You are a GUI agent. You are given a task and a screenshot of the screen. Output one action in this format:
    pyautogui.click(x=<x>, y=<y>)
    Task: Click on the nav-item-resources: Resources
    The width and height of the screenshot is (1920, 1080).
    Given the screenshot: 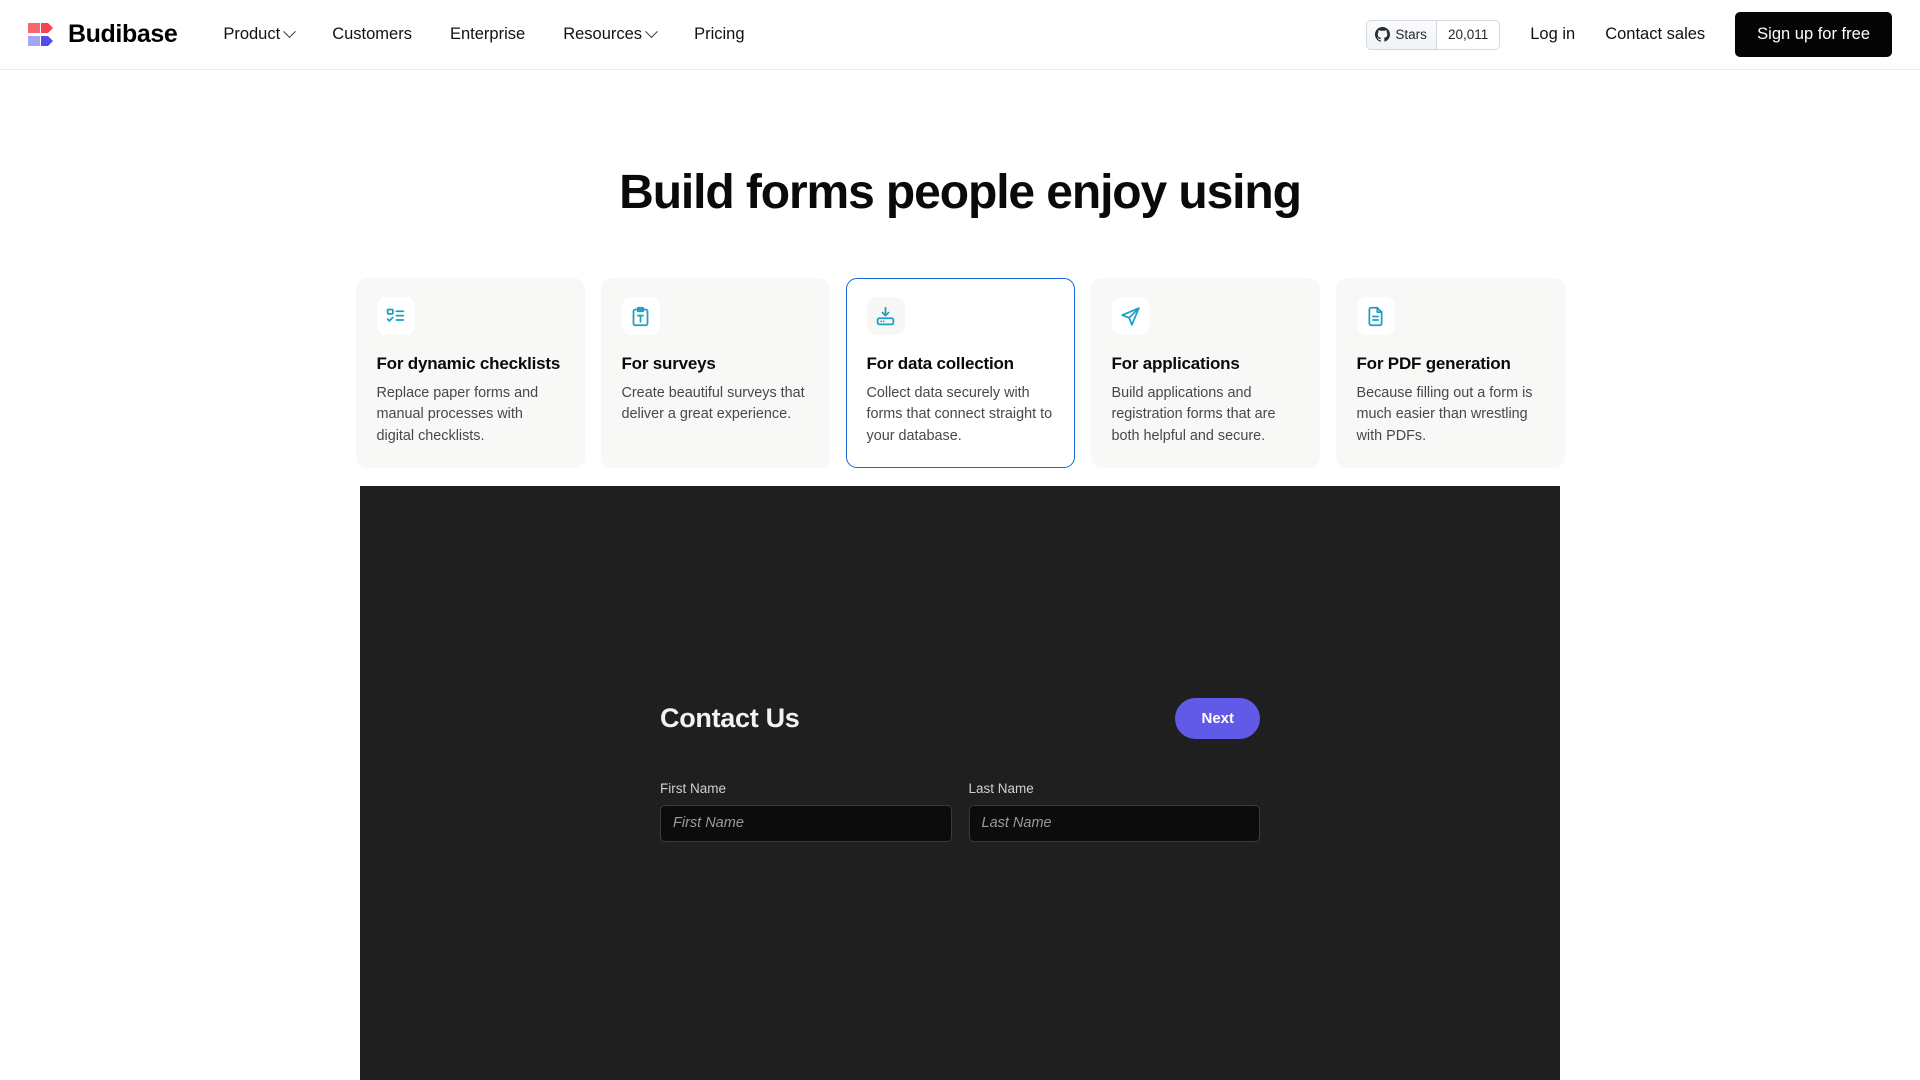 What is the action you would take?
    pyautogui.click(x=610, y=34)
    